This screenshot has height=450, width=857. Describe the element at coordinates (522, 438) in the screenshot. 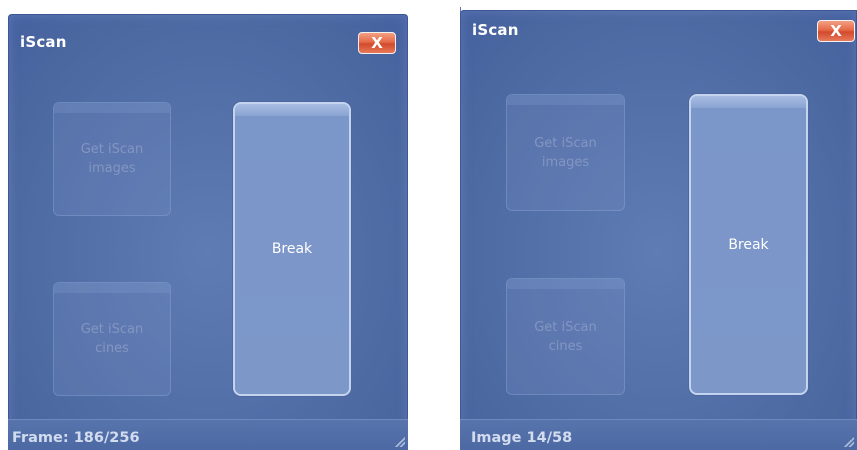

I see `image-counter: Image 14/58` at that location.